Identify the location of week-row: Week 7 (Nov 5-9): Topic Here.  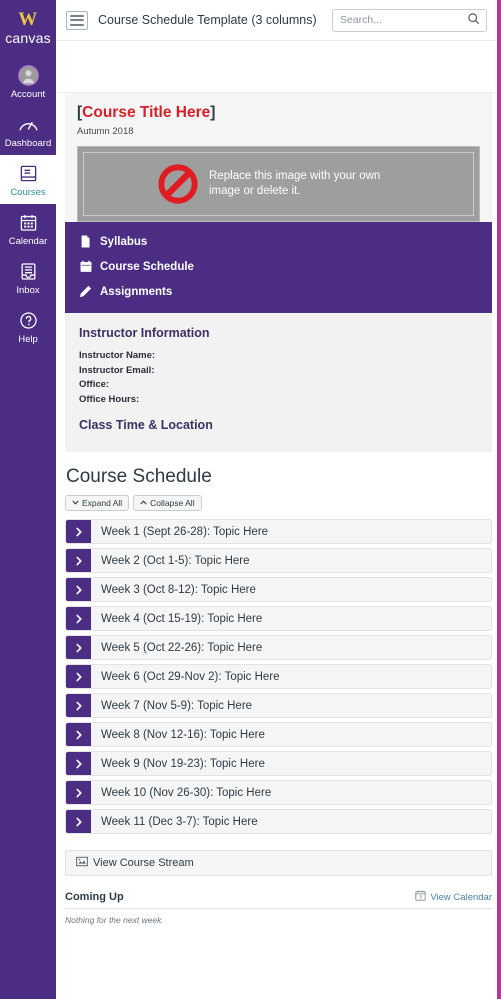
(278, 705).